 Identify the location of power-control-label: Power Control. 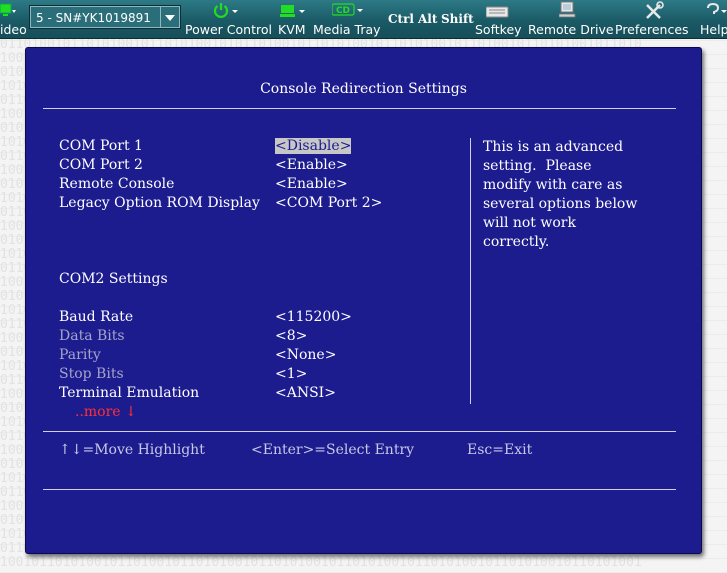
(228, 29).